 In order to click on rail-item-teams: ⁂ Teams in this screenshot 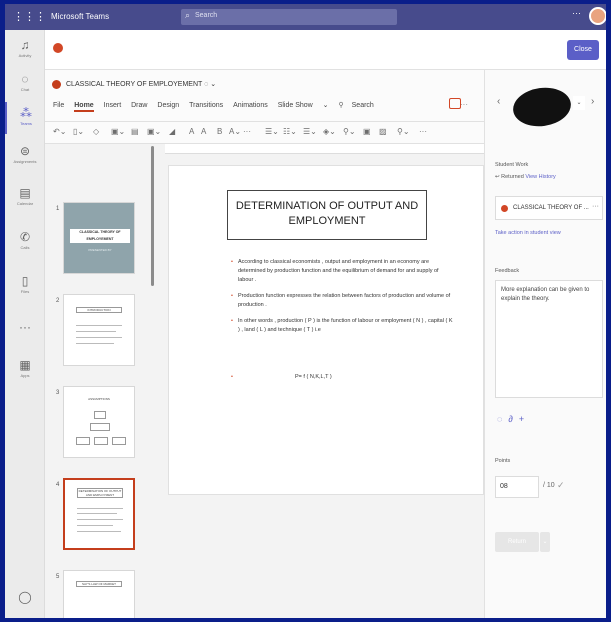, I will do `click(25, 118)`.